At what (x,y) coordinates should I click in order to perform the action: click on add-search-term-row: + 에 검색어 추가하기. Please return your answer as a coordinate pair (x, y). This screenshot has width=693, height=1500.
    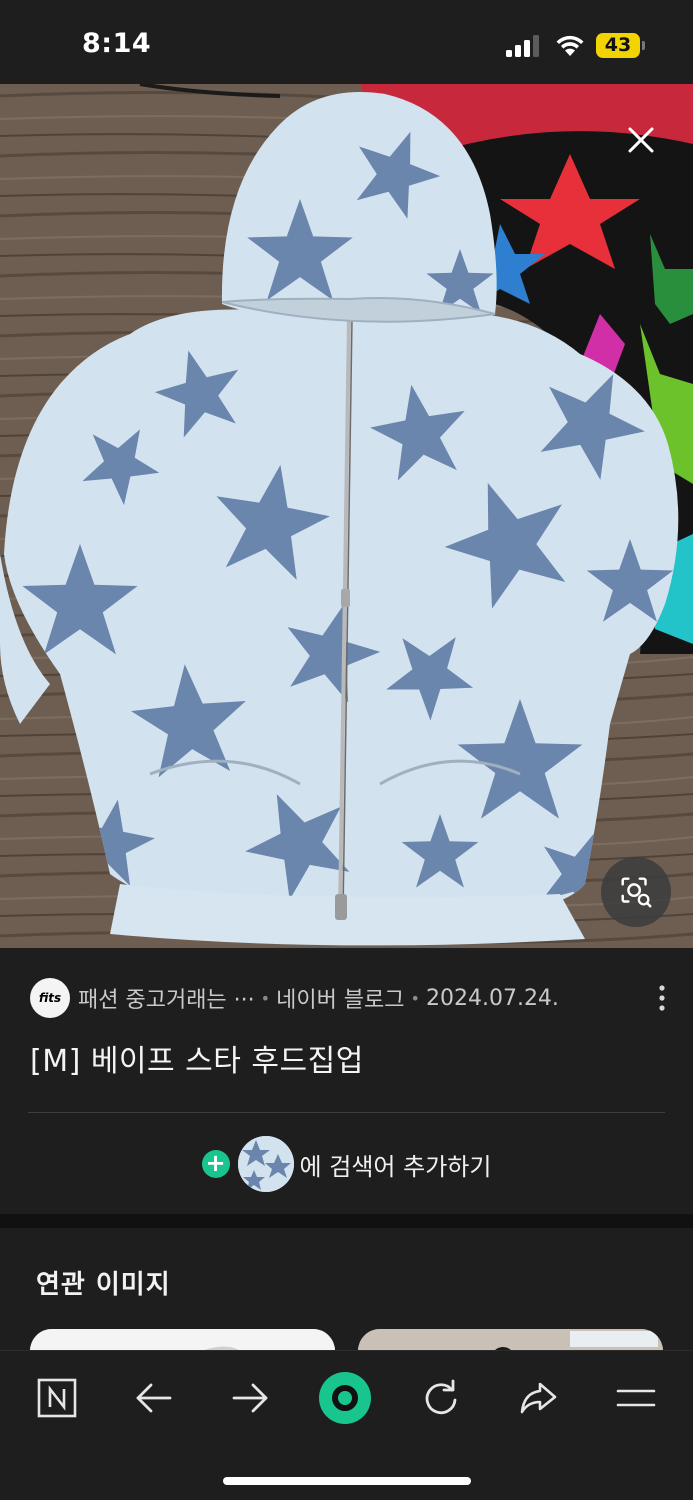
    Looking at the image, I should click on (346, 1164).